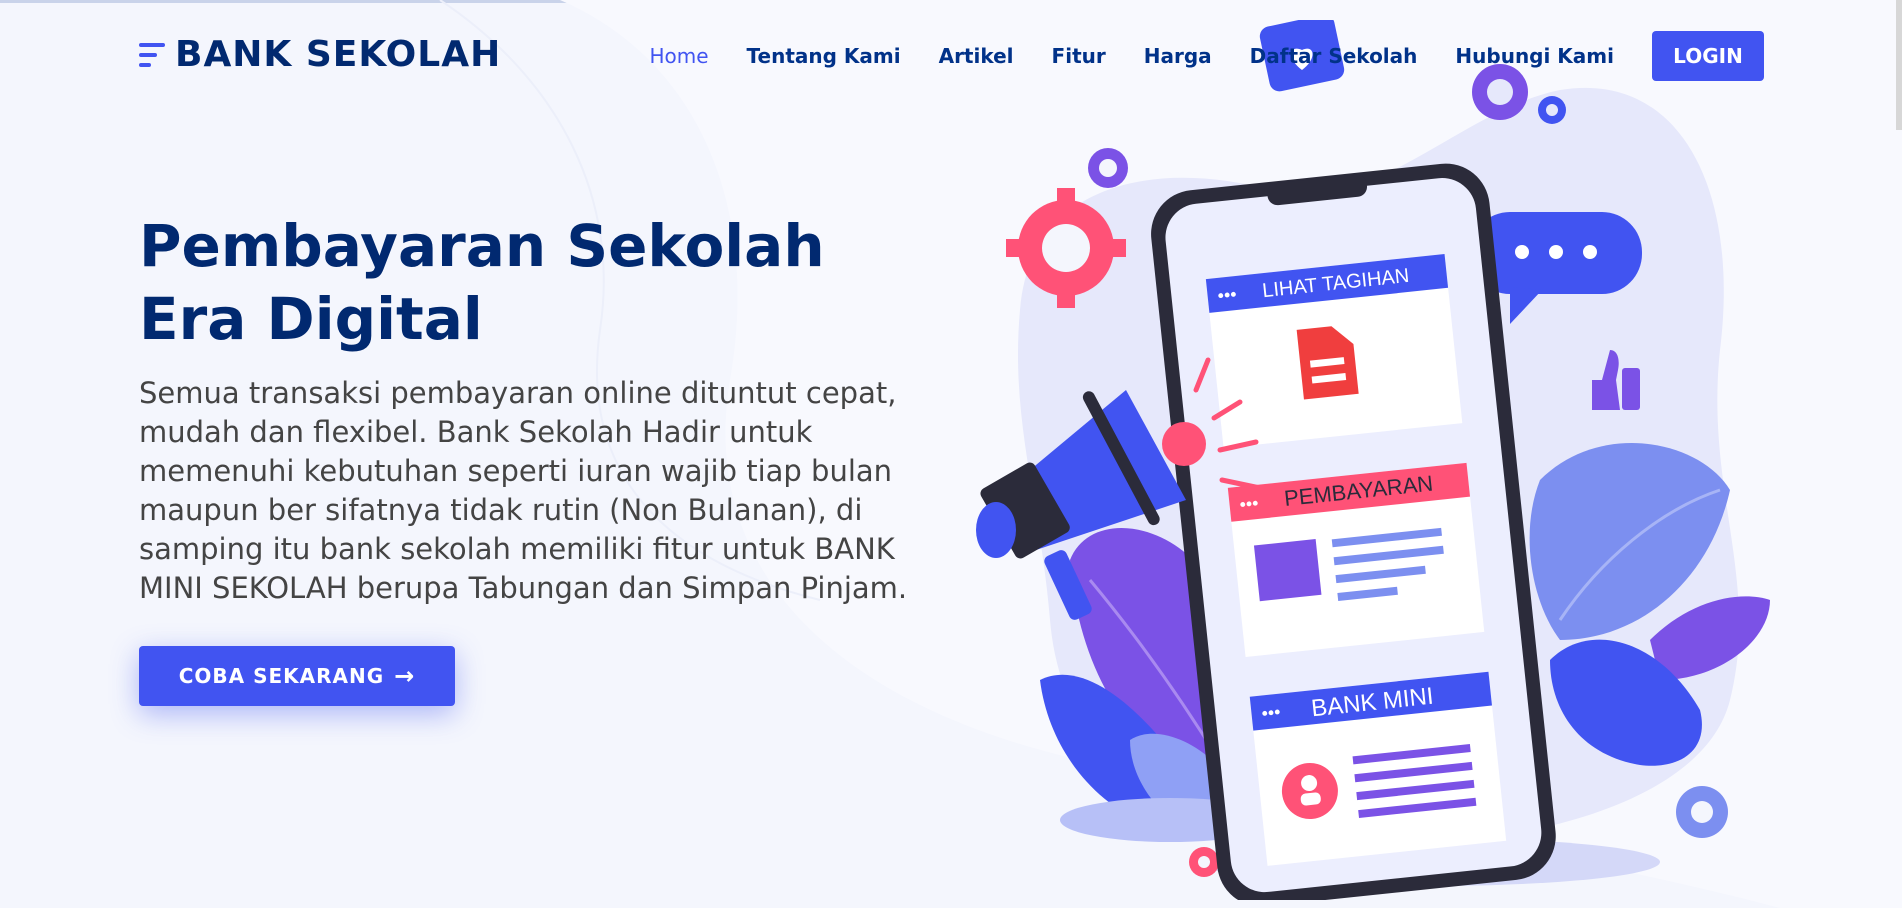 The width and height of the screenshot is (1902, 908). I want to click on nav-artikel: Artikel, so click(976, 56).